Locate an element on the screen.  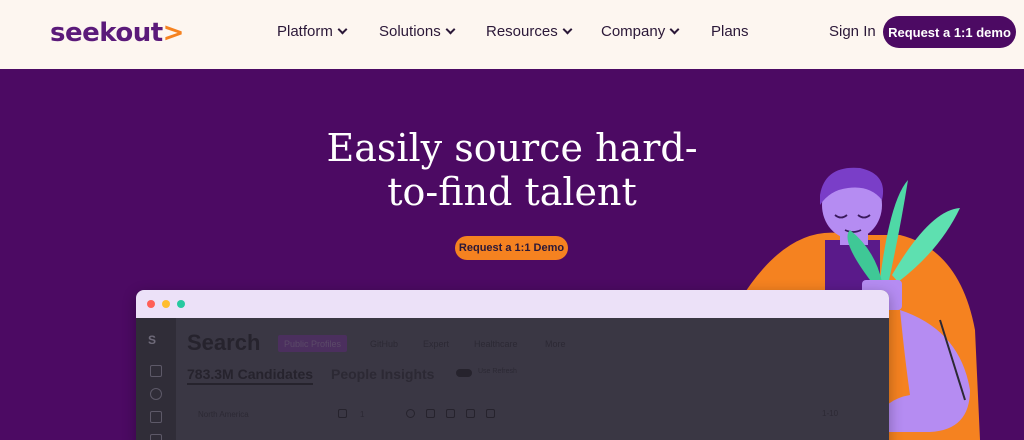
sign-in-link: Sign In is located at coordinates (852, 31).